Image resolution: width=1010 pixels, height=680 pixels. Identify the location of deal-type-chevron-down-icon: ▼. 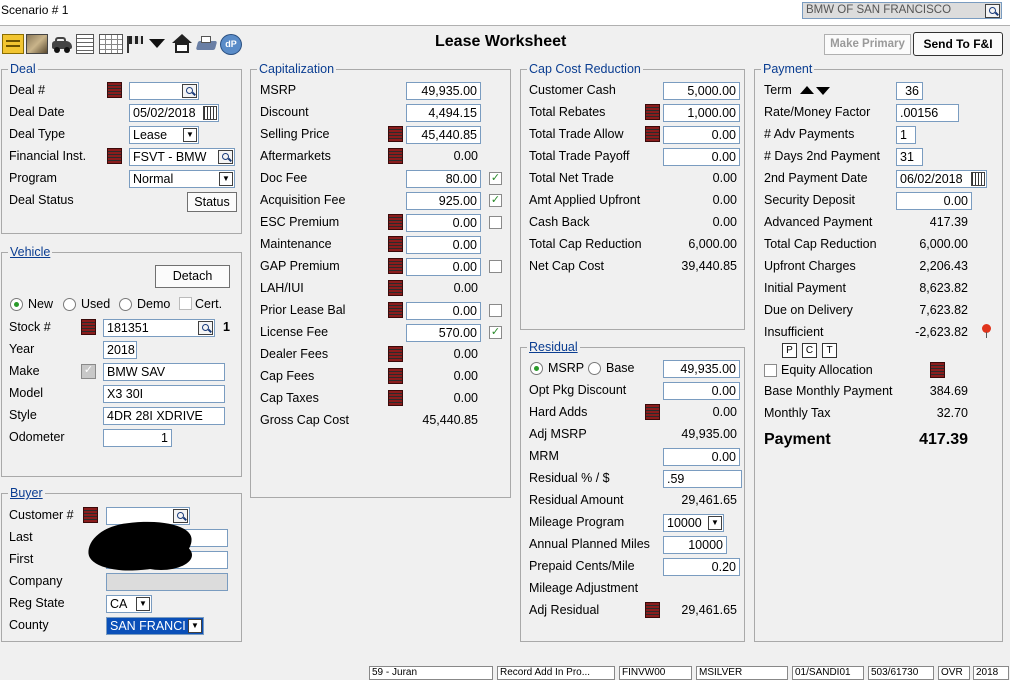
(190, 135).